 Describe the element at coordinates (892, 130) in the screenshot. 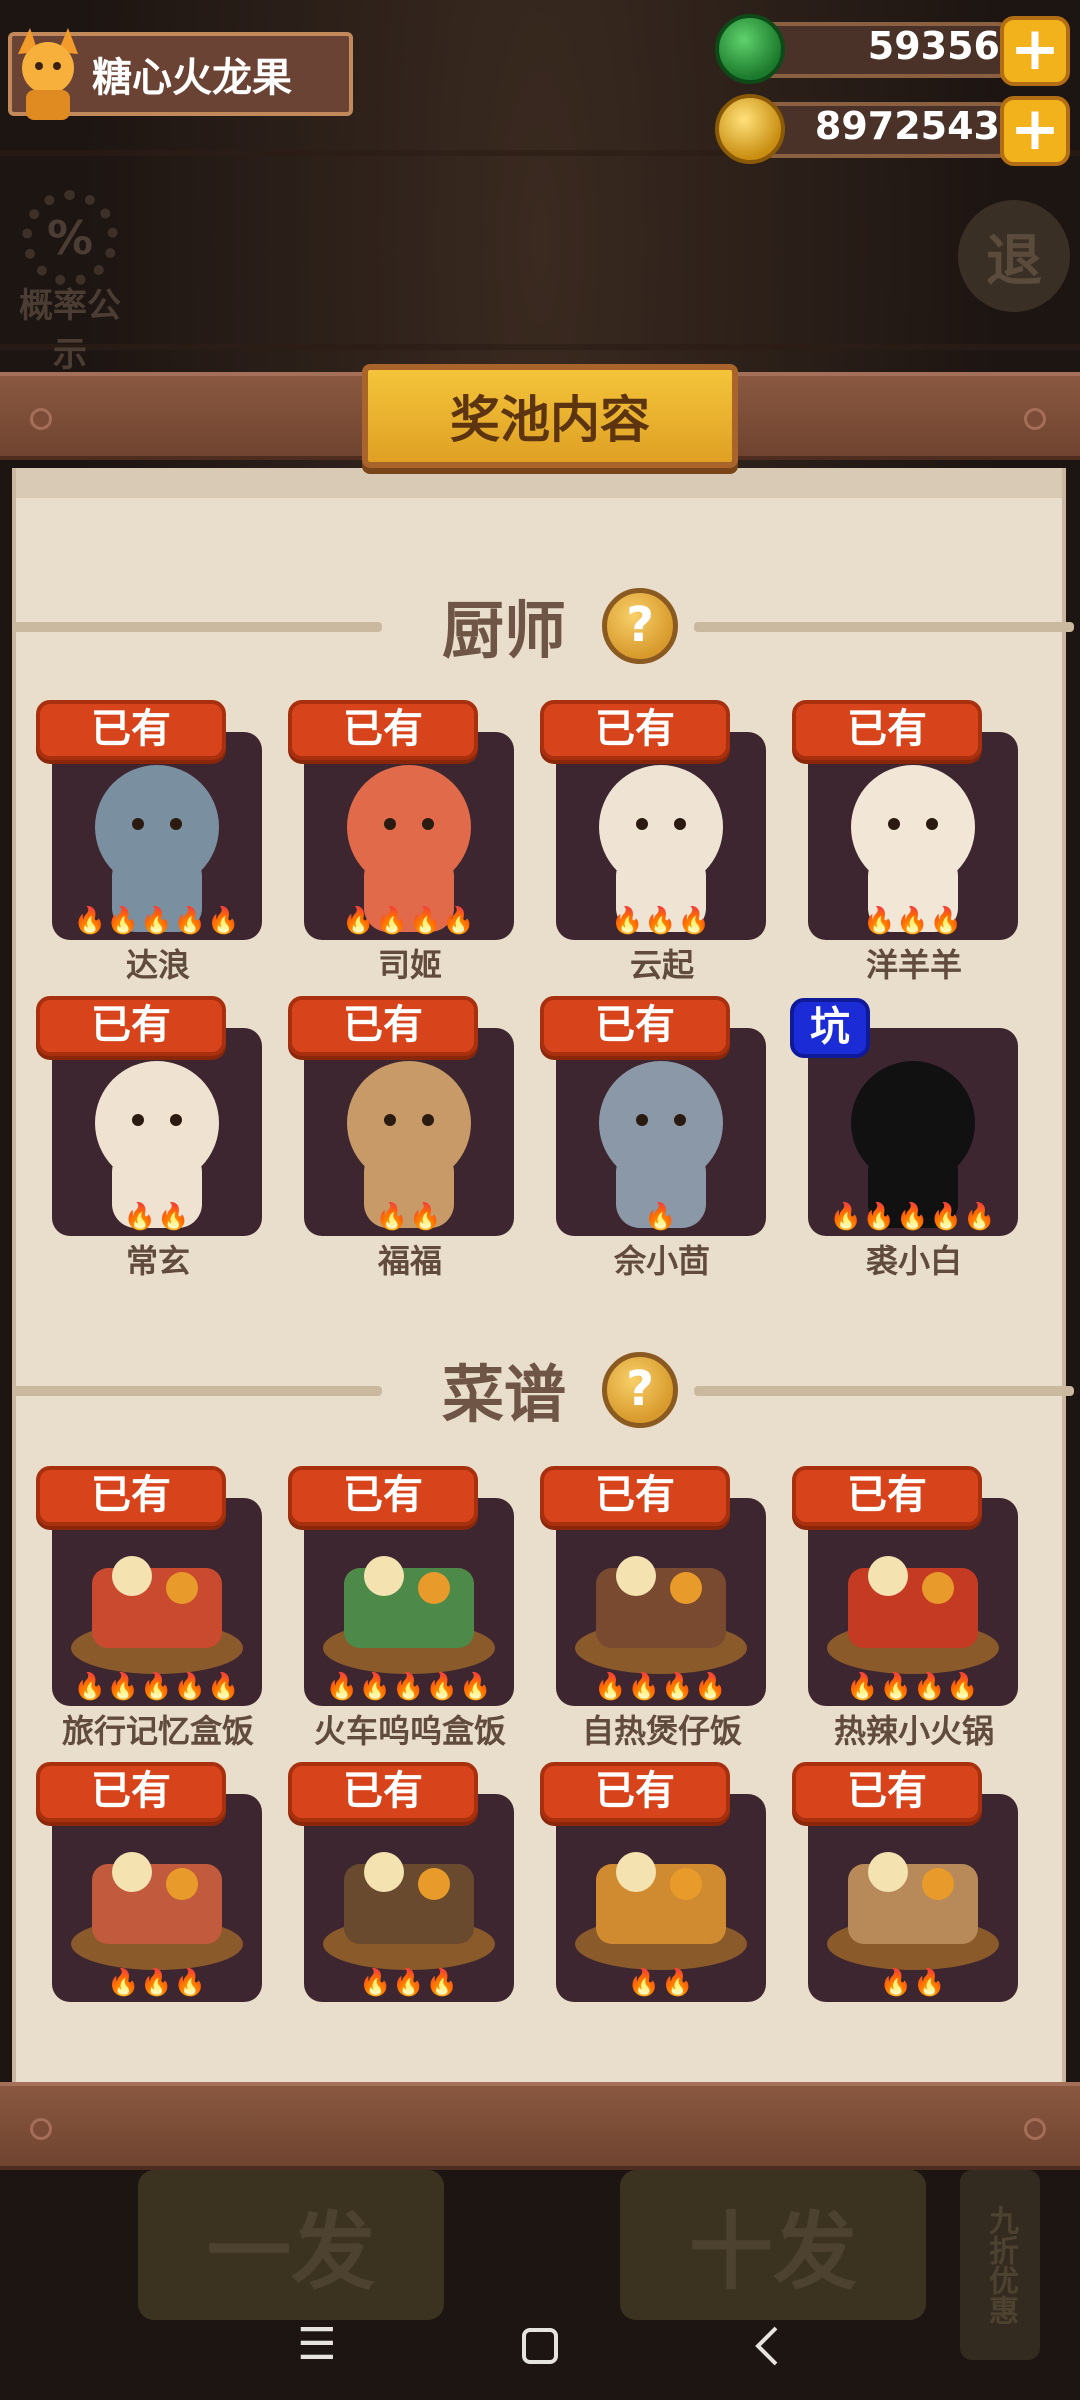

I see `coin-currency: 8972543 +` at that location.